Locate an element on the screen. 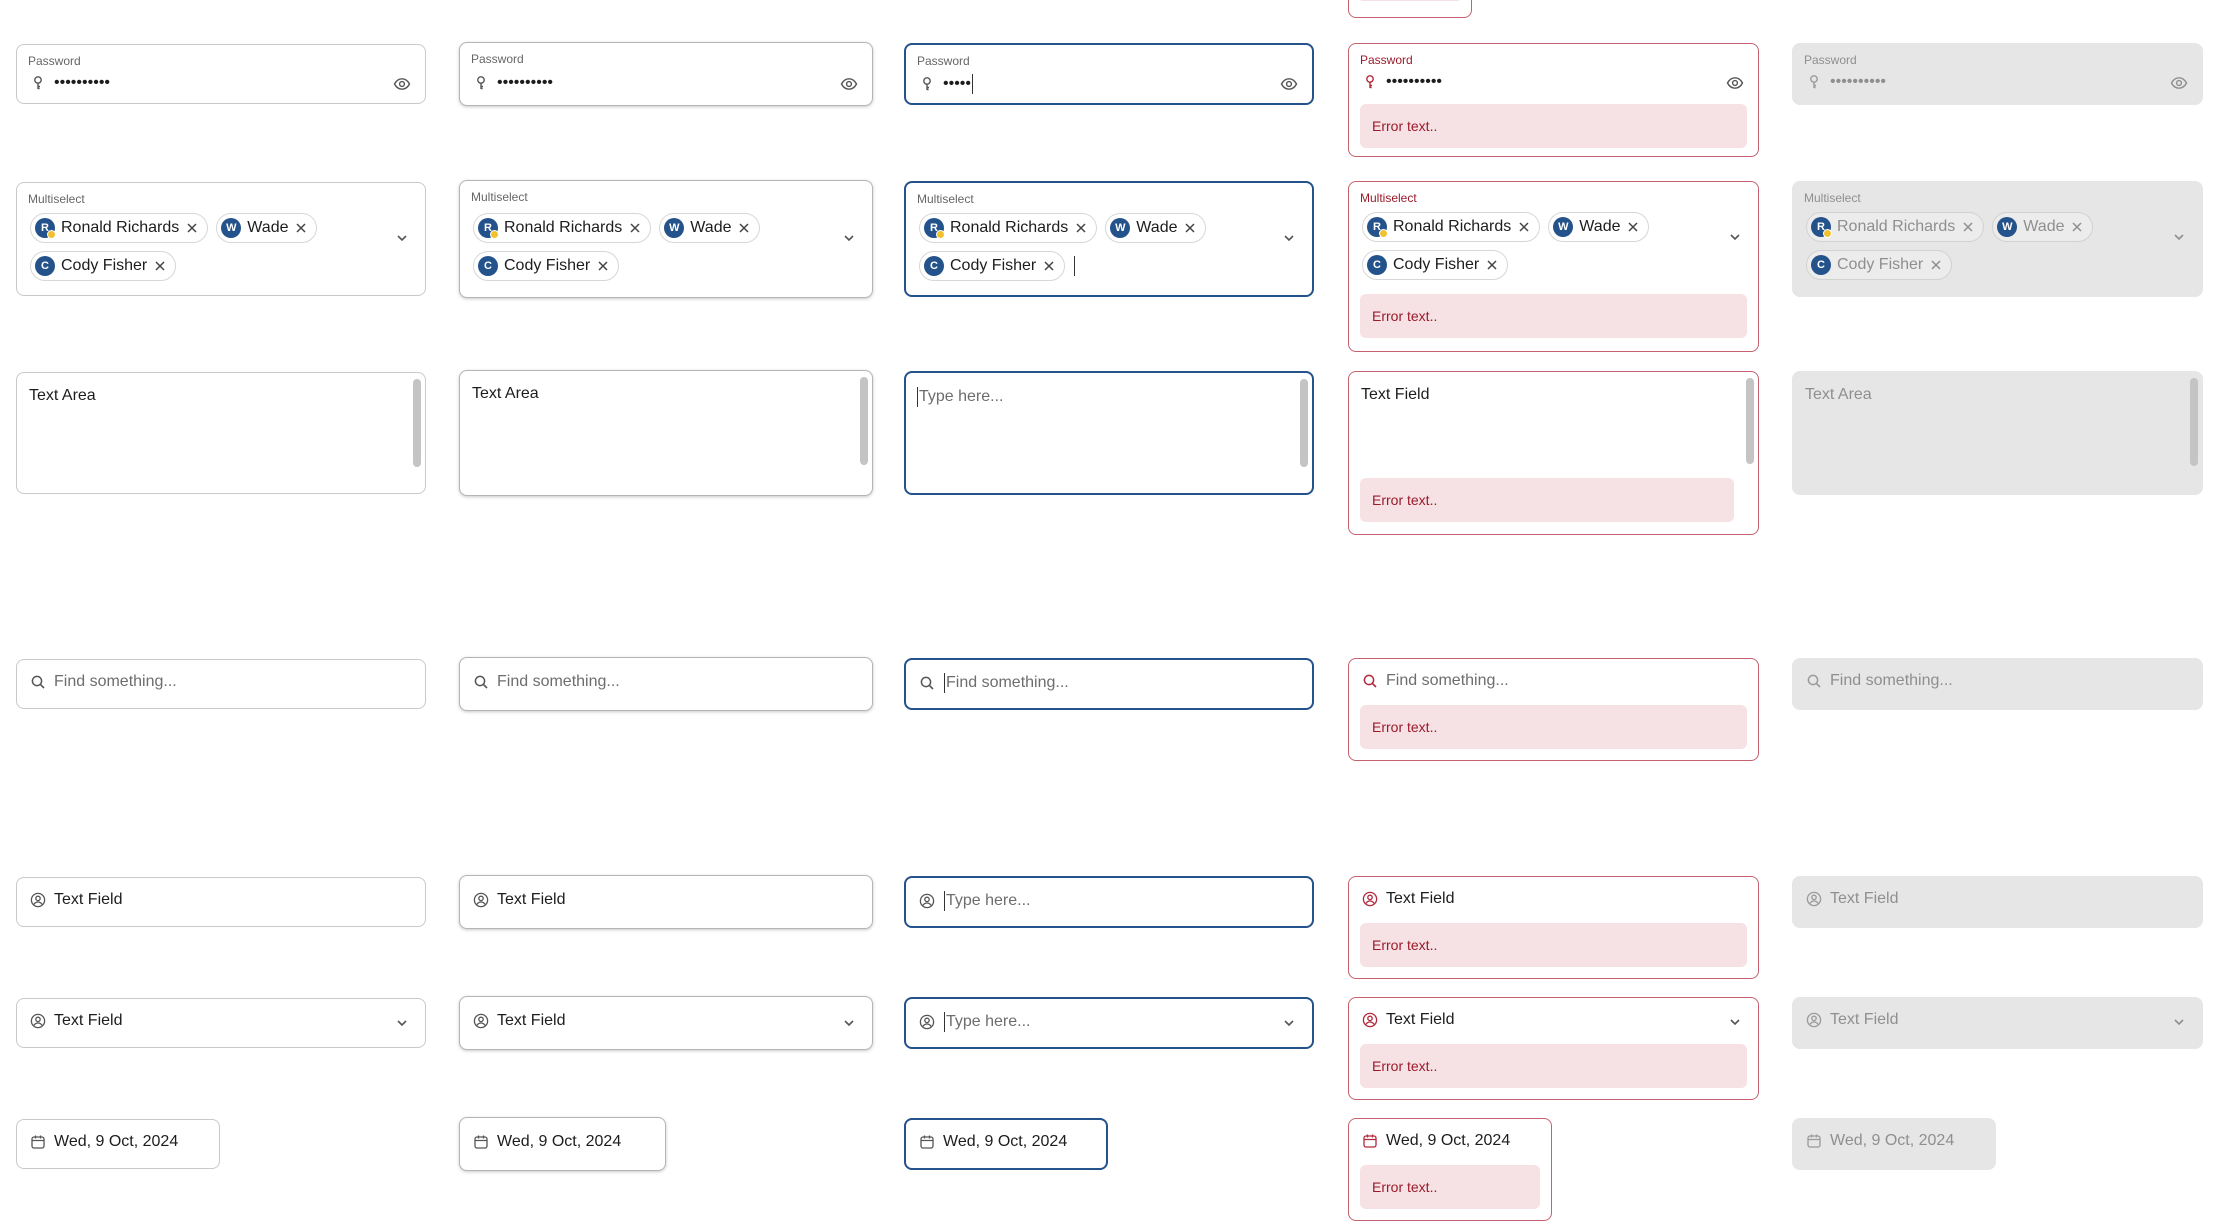 The height and width of the screenshot is (1221, 2237). textarea-hover: Text Area is located at coordinates (666, 433).